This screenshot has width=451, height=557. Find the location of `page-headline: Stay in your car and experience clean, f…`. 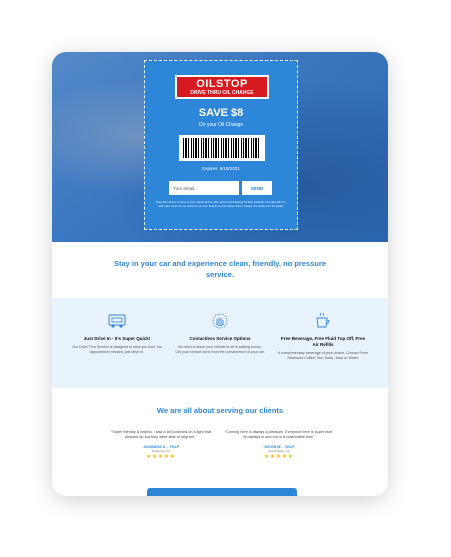

page-headline: Stay in your car and experience clean, f… is located at coordinates (220, 269).